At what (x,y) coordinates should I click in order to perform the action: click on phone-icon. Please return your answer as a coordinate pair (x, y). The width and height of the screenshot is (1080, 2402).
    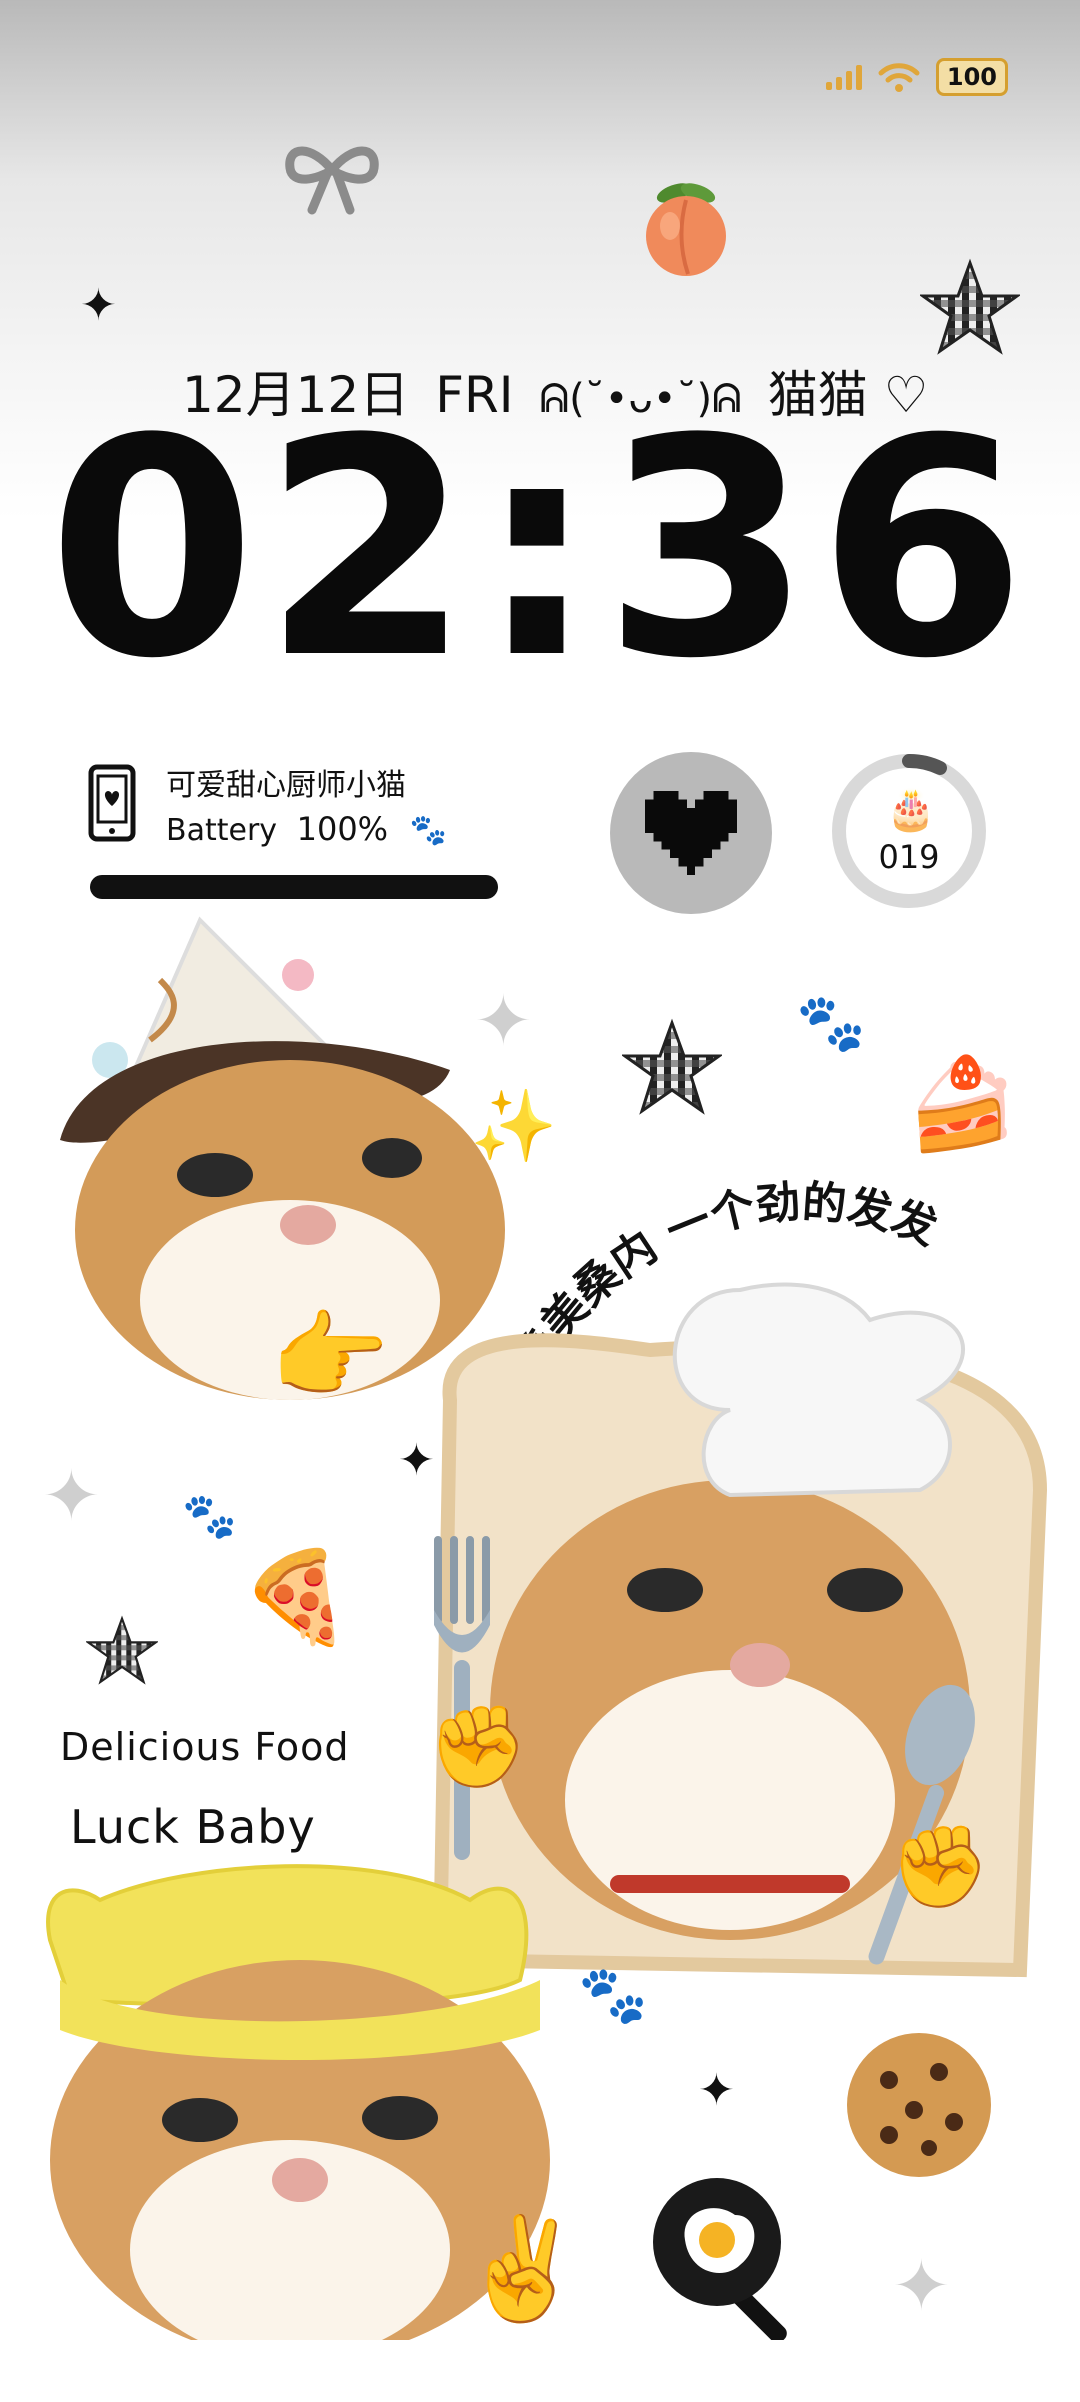
    Looking at the image, I should click on (112, 803).